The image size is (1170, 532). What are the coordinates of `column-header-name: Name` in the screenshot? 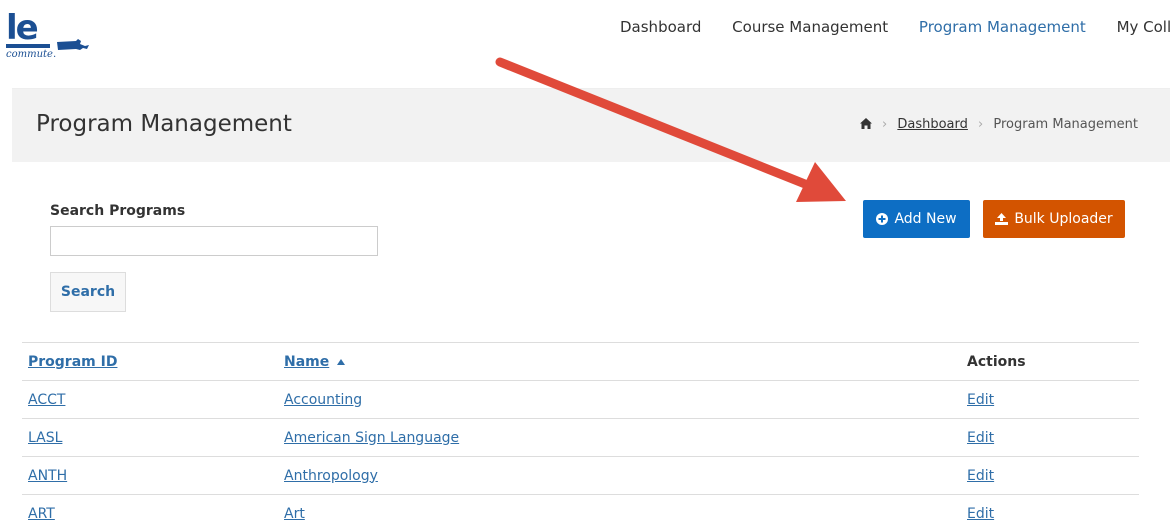 It's located at (619, 362).